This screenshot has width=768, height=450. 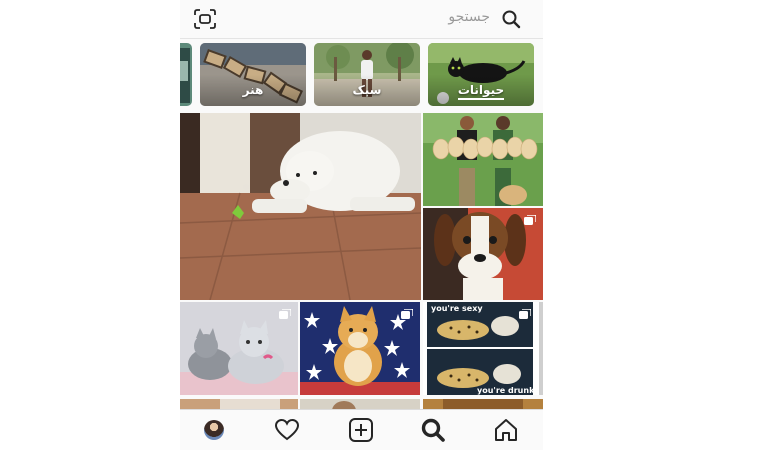 I want to click on home-icon, so click(x=506, y=430).